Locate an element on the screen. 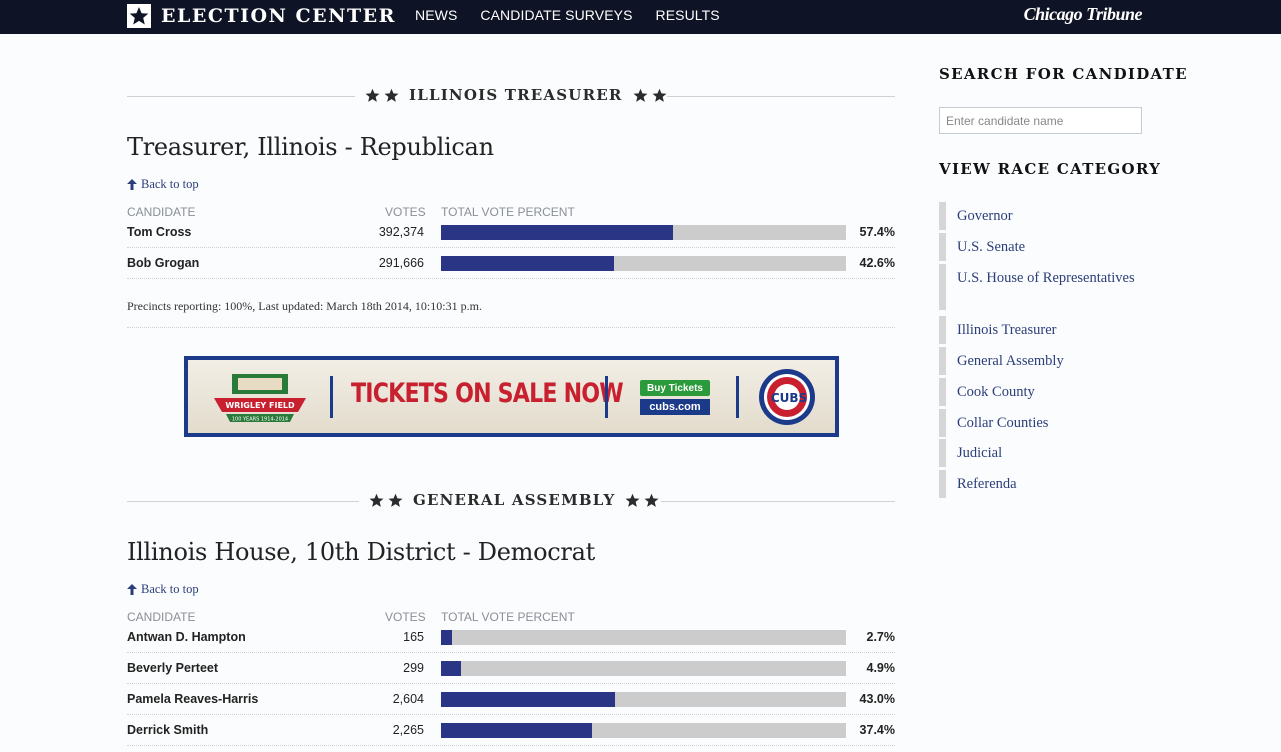  ad-headline: TICKETS ON SALE NOW is located at coordinates (487, 393).